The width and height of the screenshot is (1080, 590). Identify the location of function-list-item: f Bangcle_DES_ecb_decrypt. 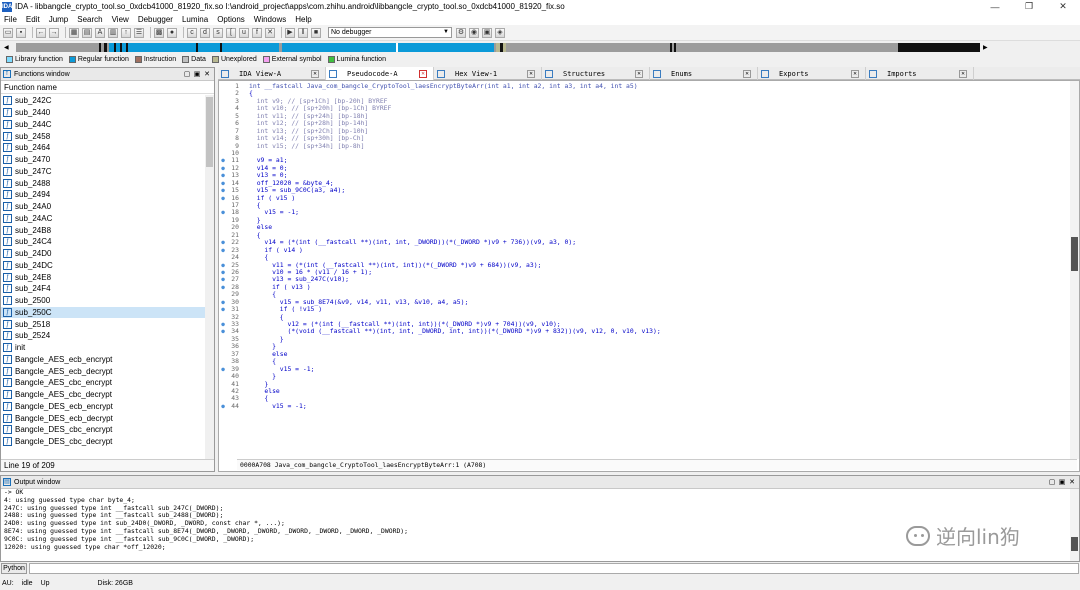
(103, 418).